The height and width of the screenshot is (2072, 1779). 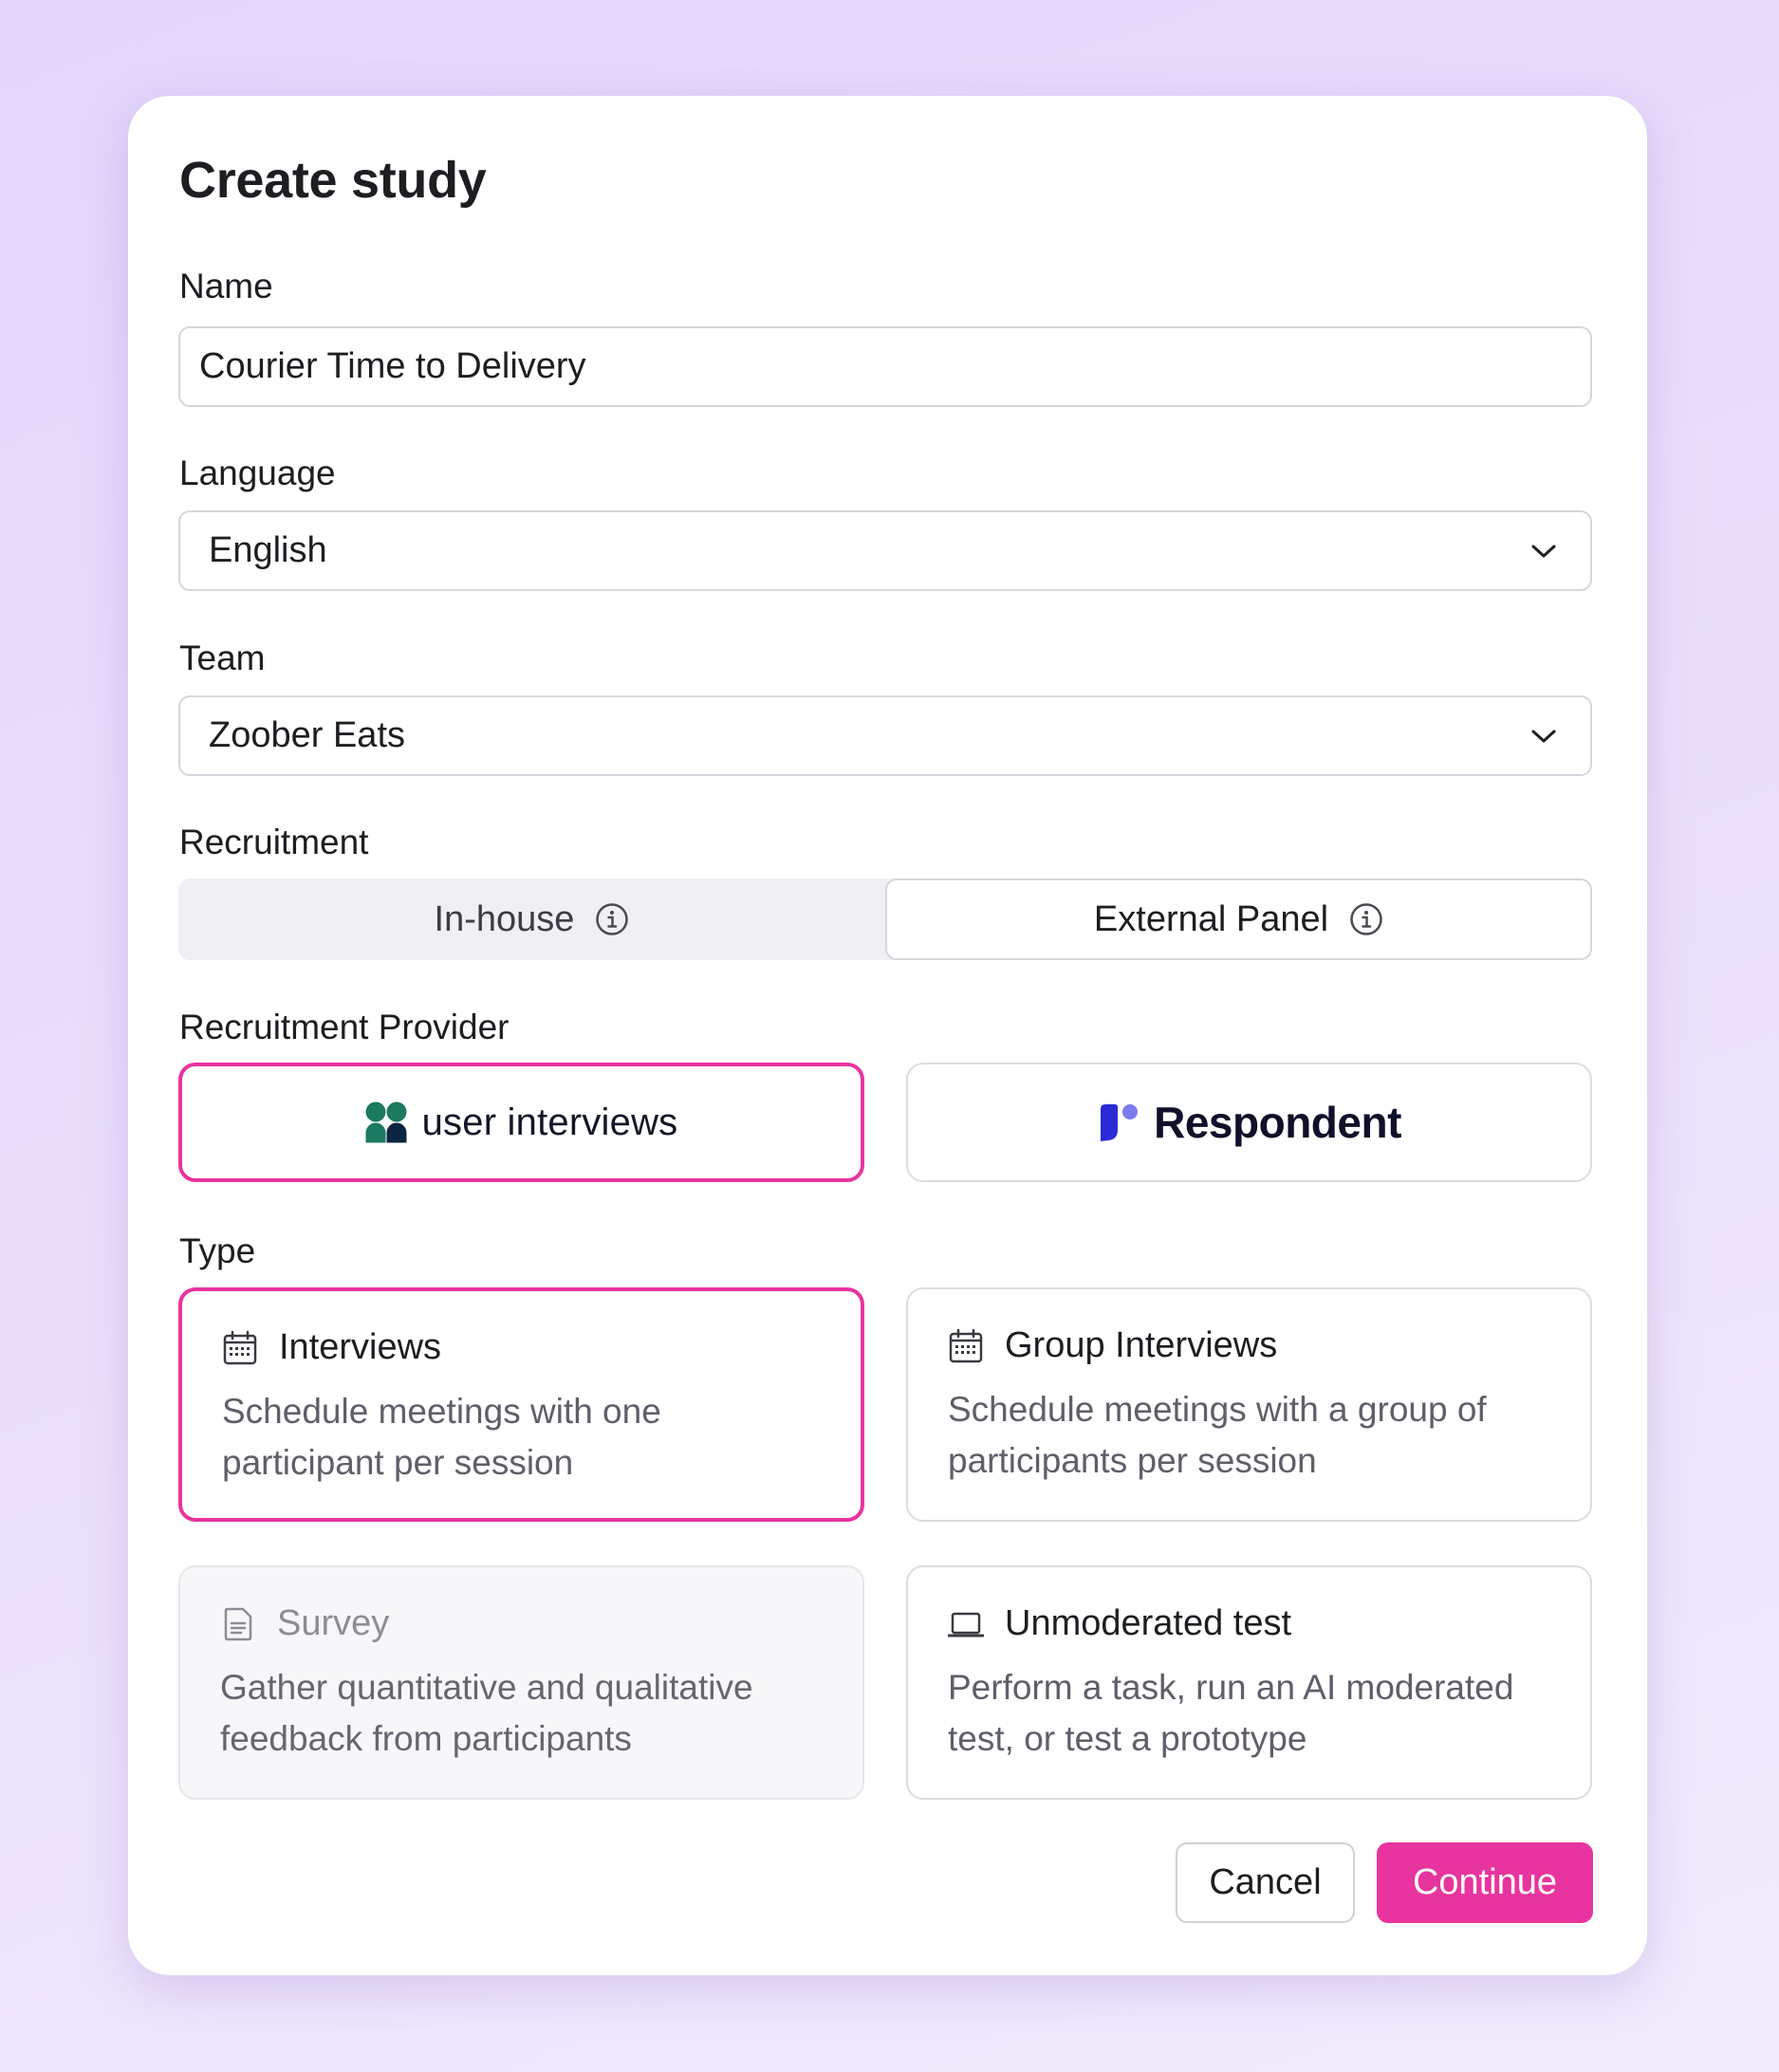 What do you see at coordinates (360, 1347) in the screenshot?
I see `type-option-title: Interviews` at bounding box center [360, 1347].